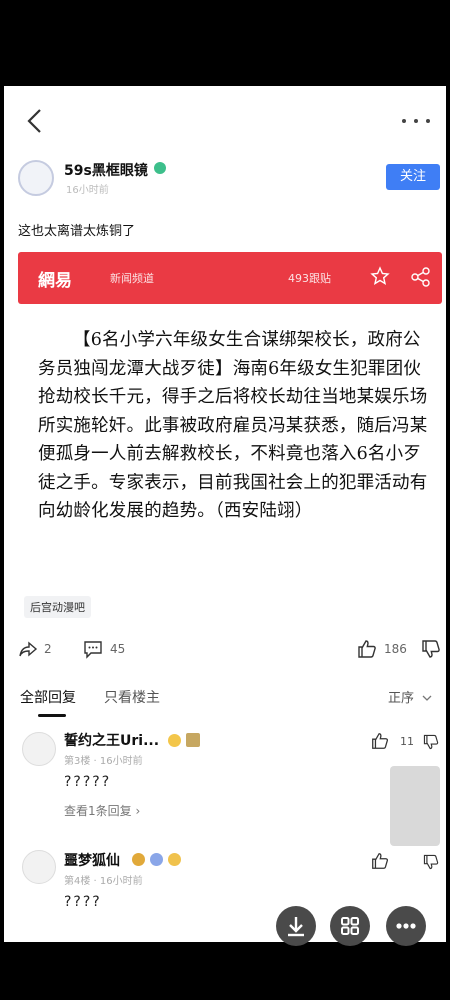  I want to click on like-count: 186, so click(395, 649).